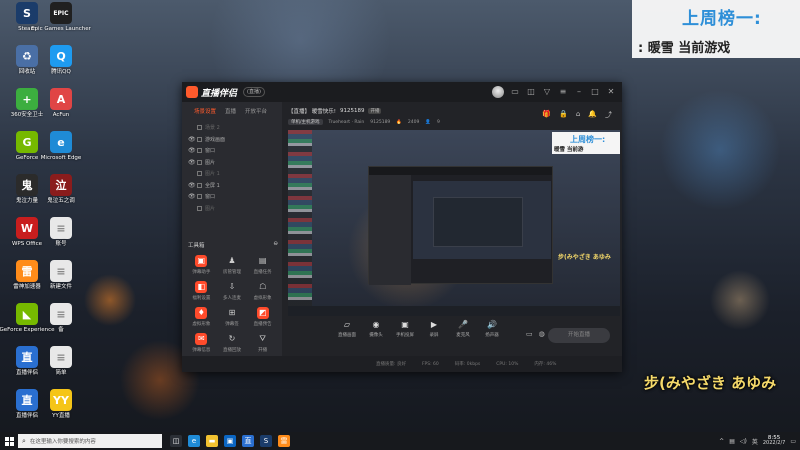 Image resolution: width=800 pixels, height=450 pixels. Describe the element at coordinates (61, 314) in the screenshot. I see `app-icon: ≡` at that location.